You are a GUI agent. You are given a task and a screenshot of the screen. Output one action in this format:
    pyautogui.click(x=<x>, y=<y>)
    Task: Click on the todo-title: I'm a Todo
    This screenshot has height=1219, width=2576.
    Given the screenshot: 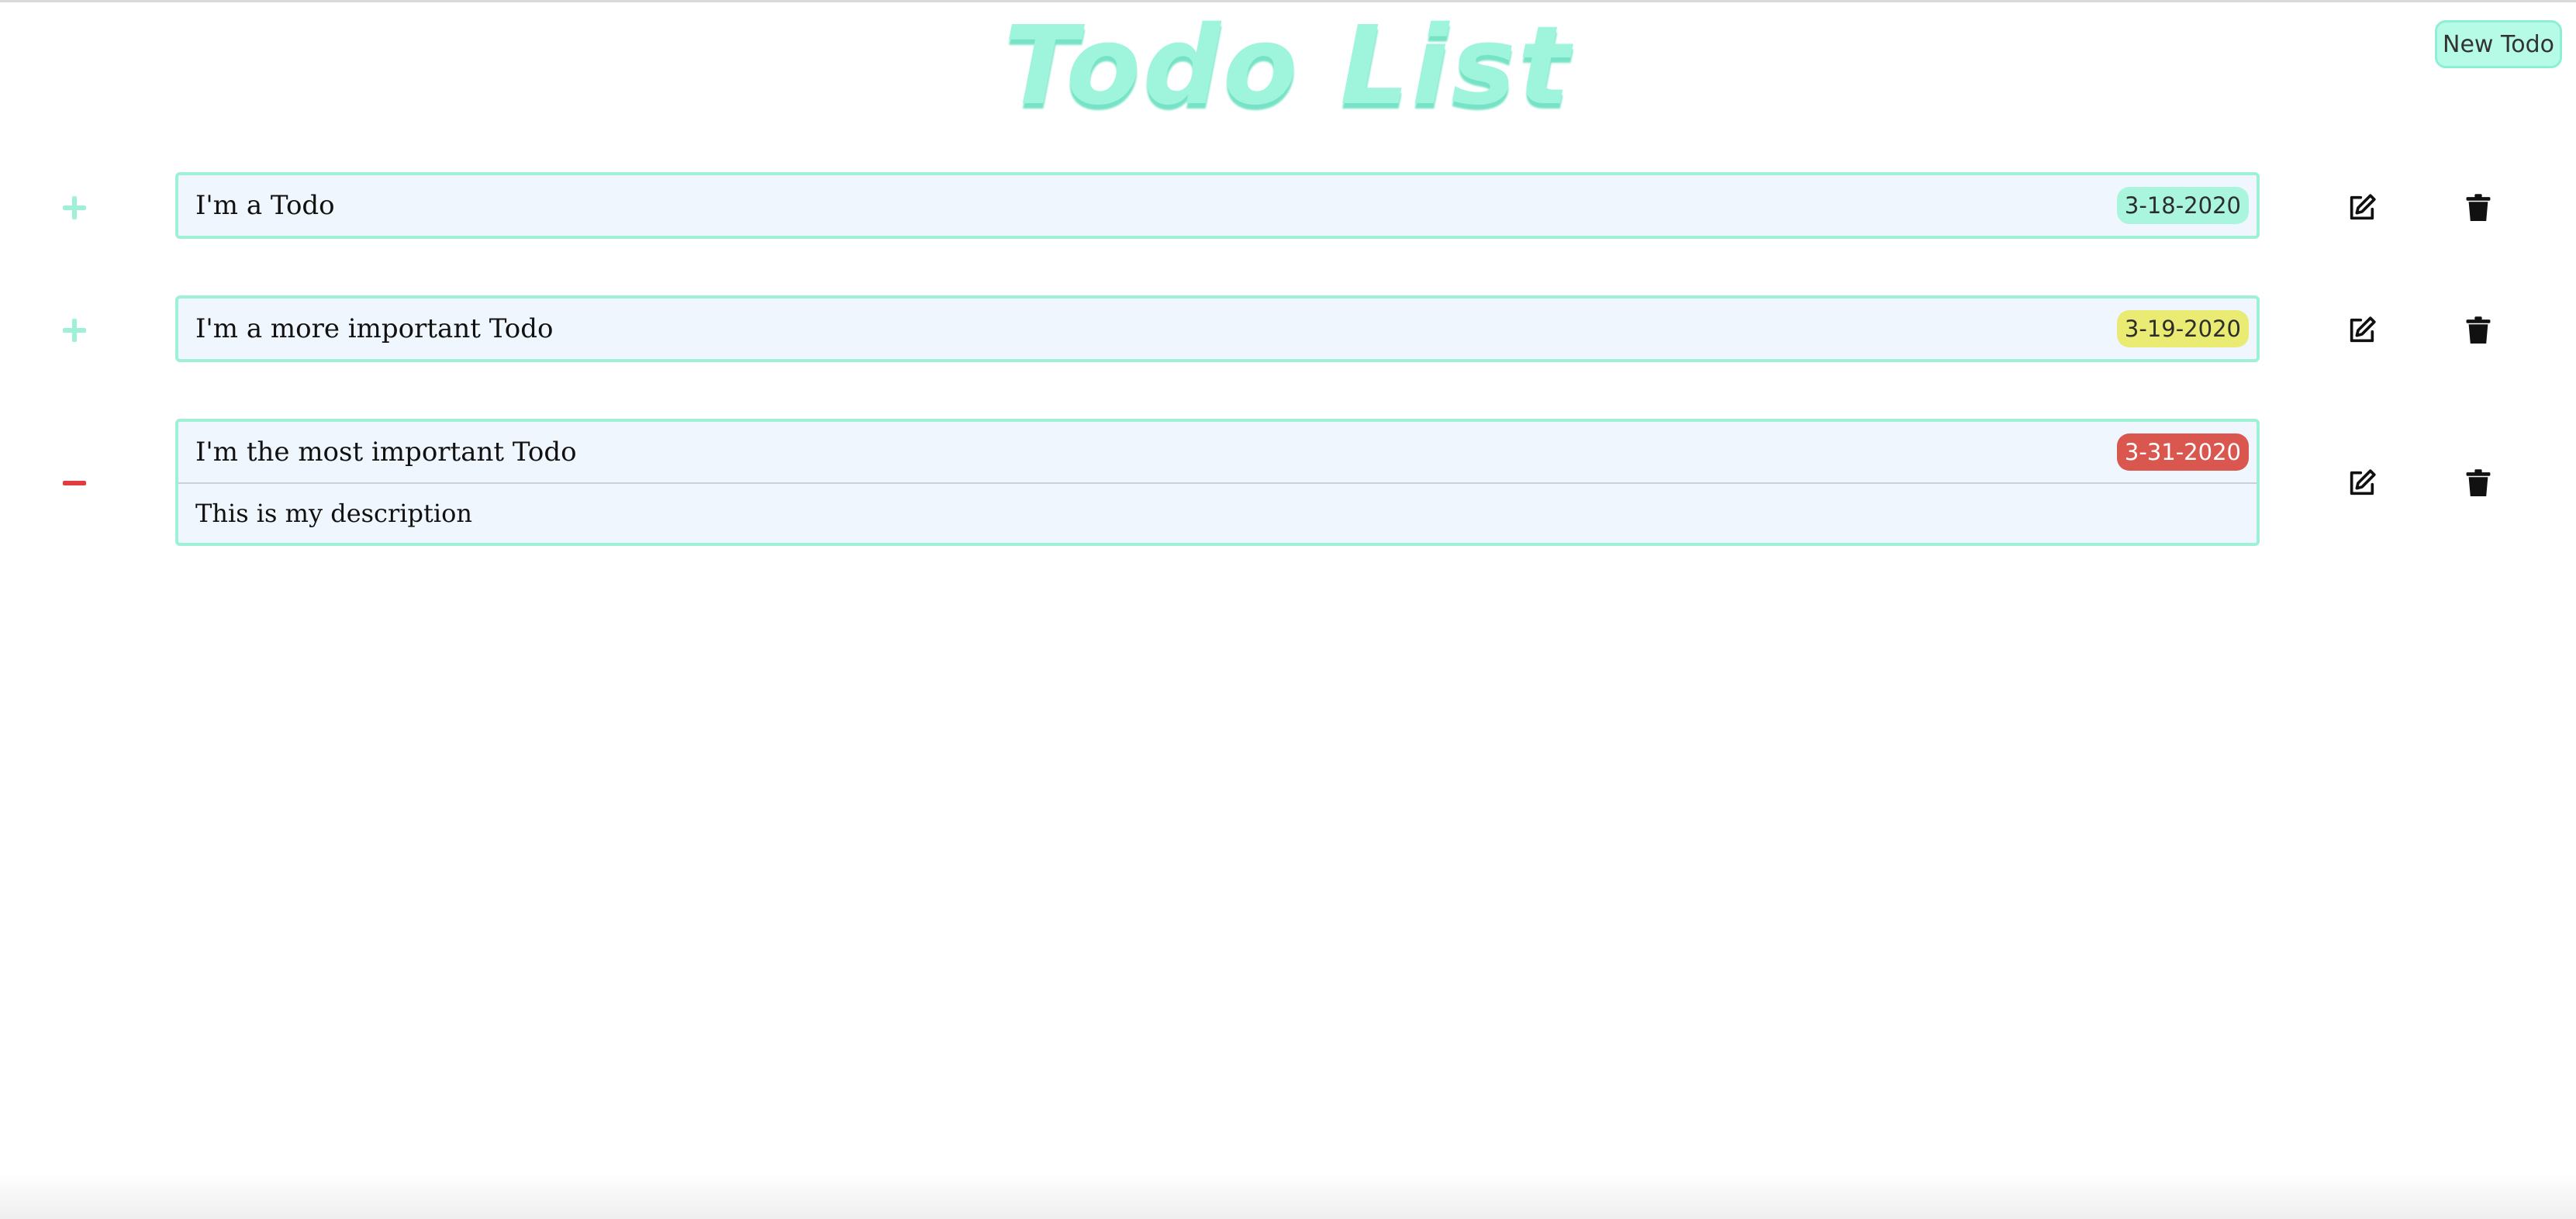 What is the action you would take?
    pyautogui.click(x=265, y=205)
    